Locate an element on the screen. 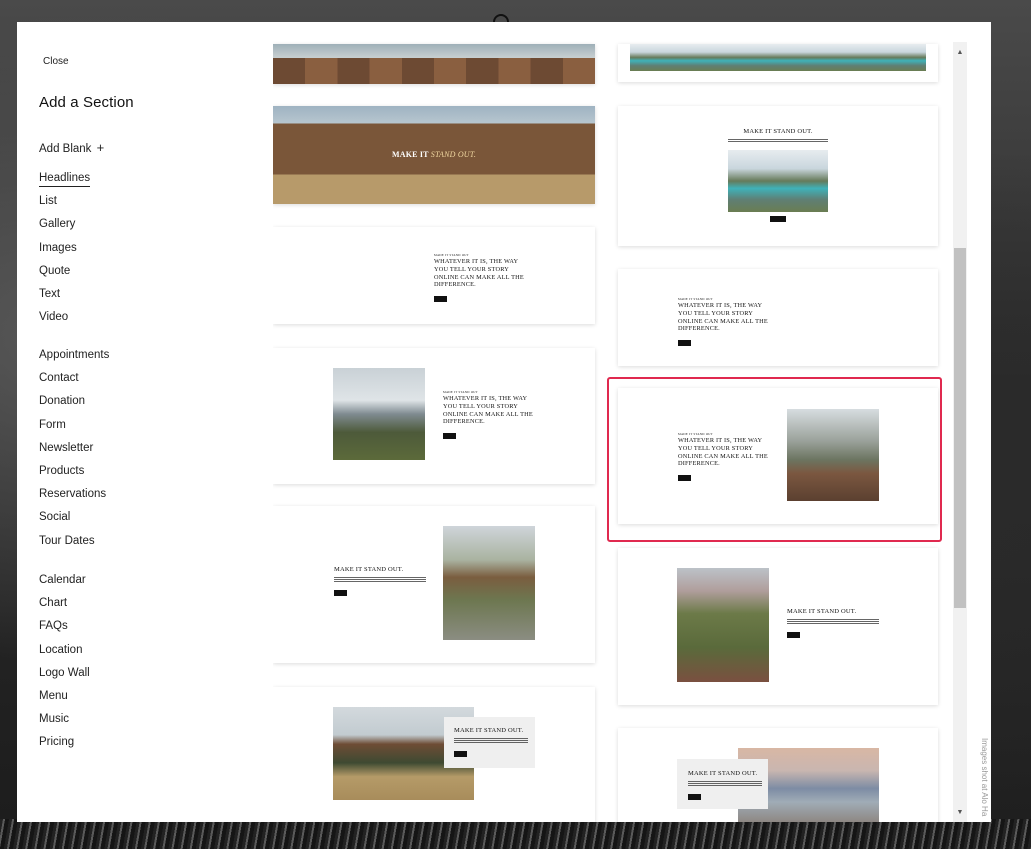 The image size is (1031, 849). category-logo-wall: Logo Wall is located at coordinates (64, 678).